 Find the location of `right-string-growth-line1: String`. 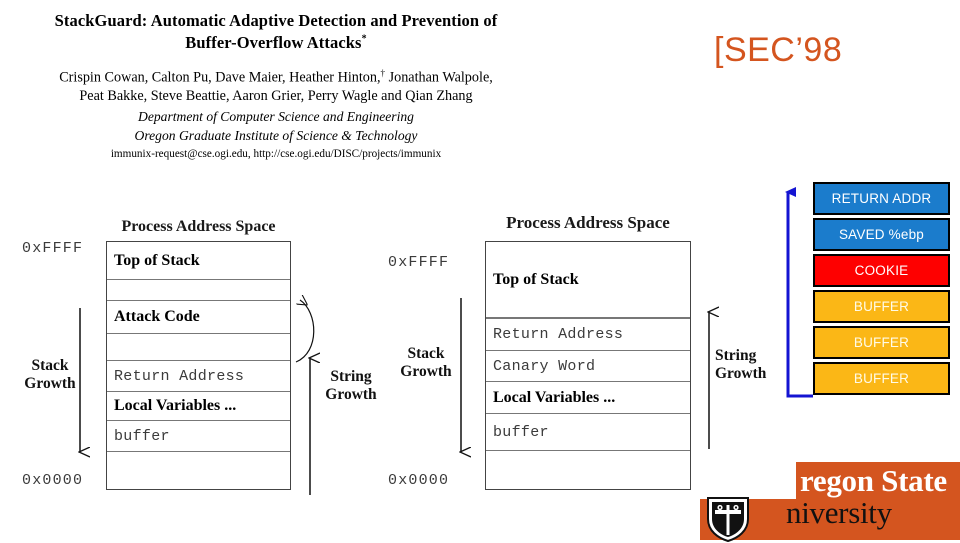

right-string-growth-line1: String is located at coordinates (736, 355).